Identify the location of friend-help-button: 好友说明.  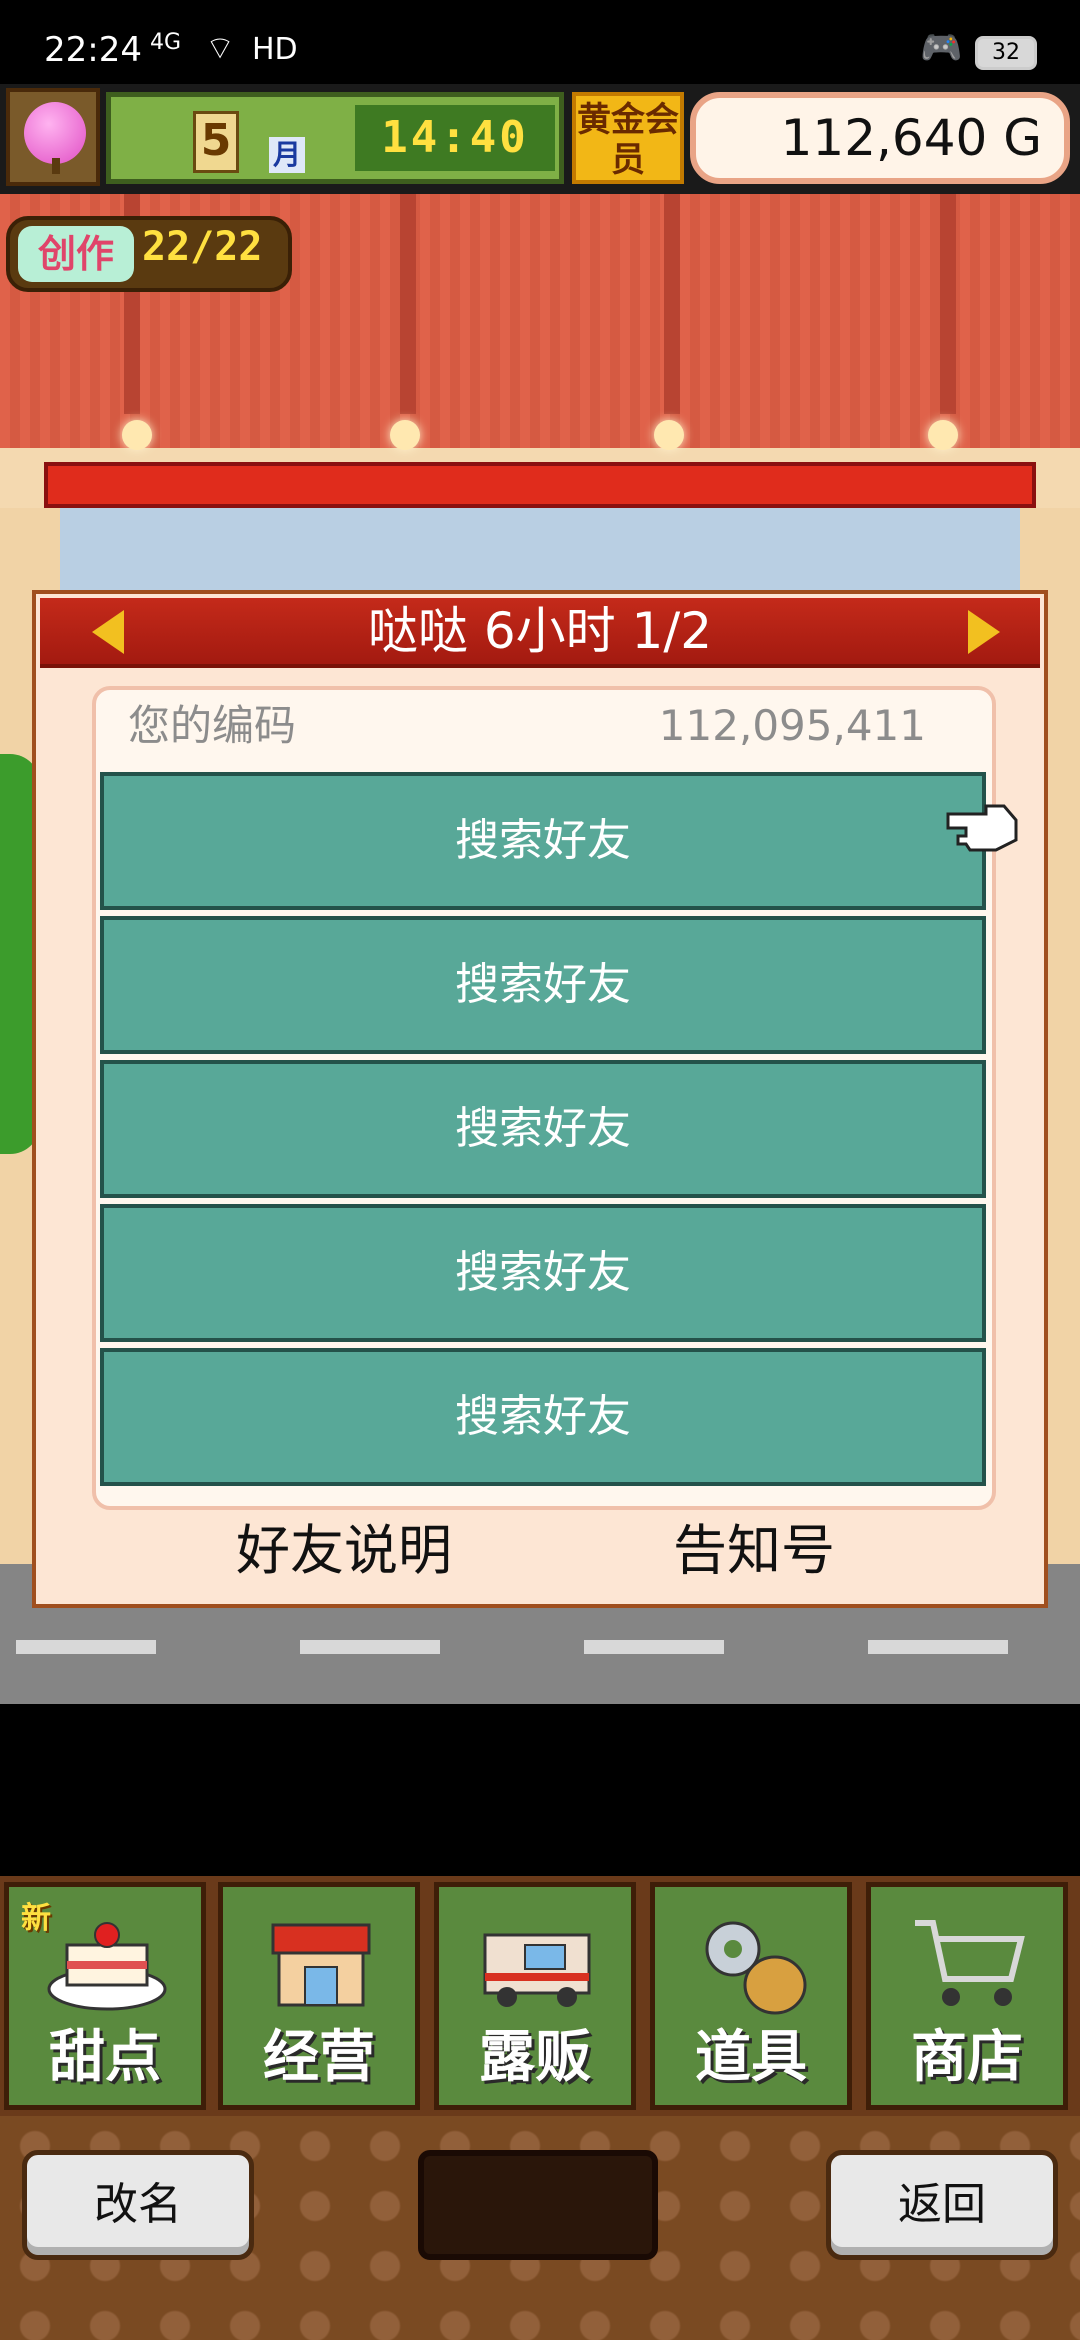
(344, 1551).